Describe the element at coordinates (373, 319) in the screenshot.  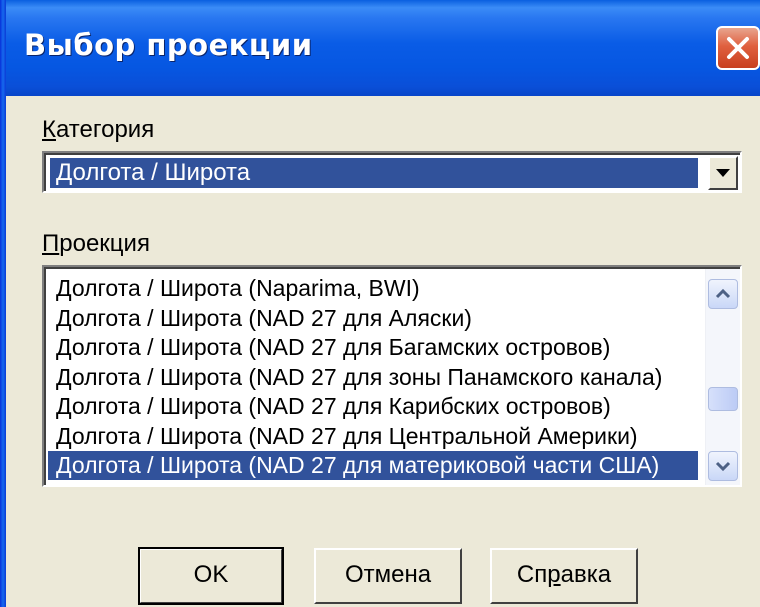
I see `list-item: Долгота / Широта (NAD 27 для Аляски)` at that location.